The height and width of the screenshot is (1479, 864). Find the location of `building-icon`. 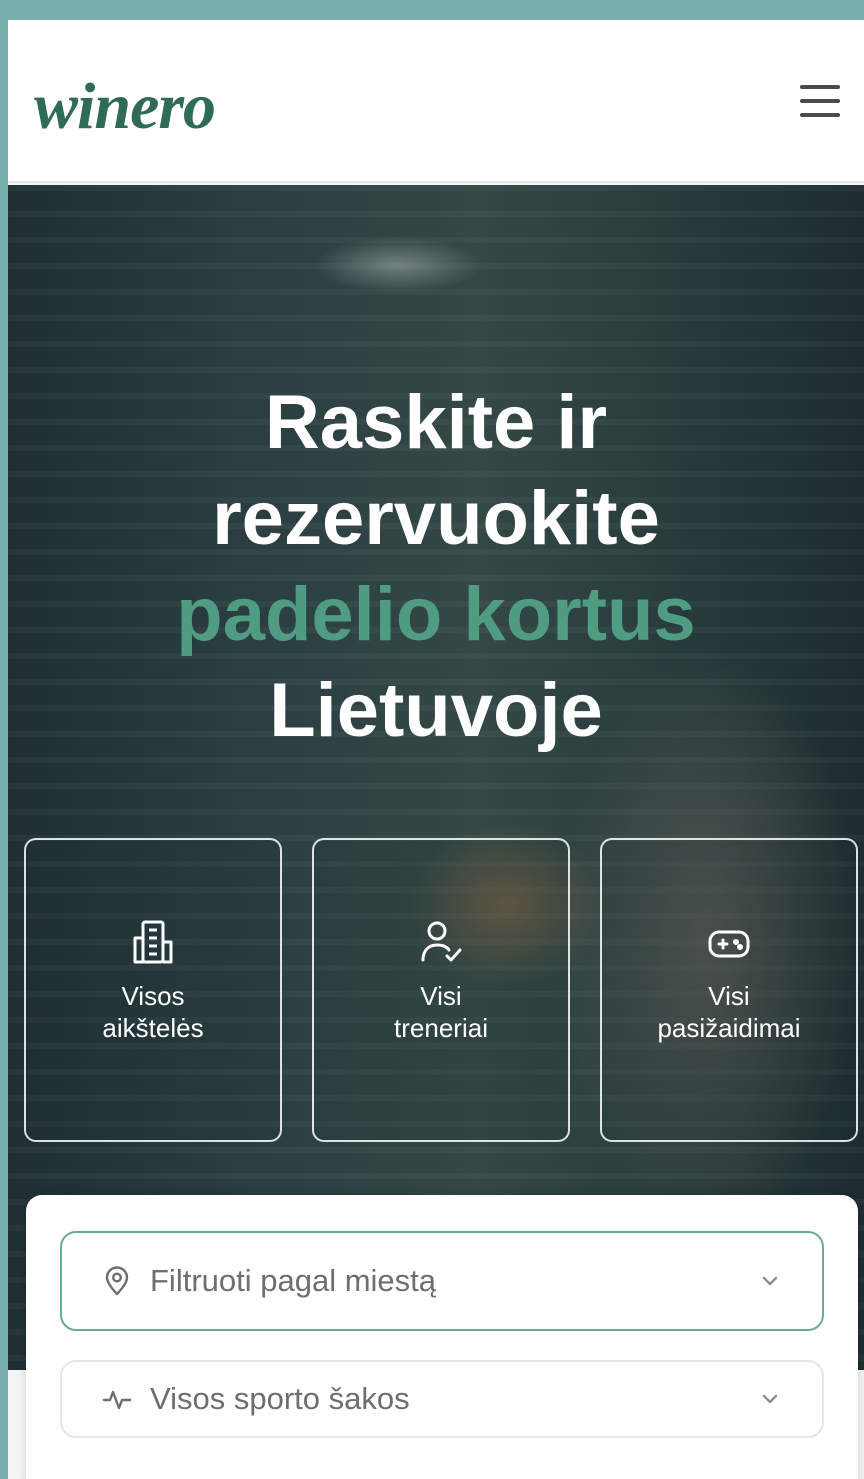

building-icon is located at coordinates (153, 942).